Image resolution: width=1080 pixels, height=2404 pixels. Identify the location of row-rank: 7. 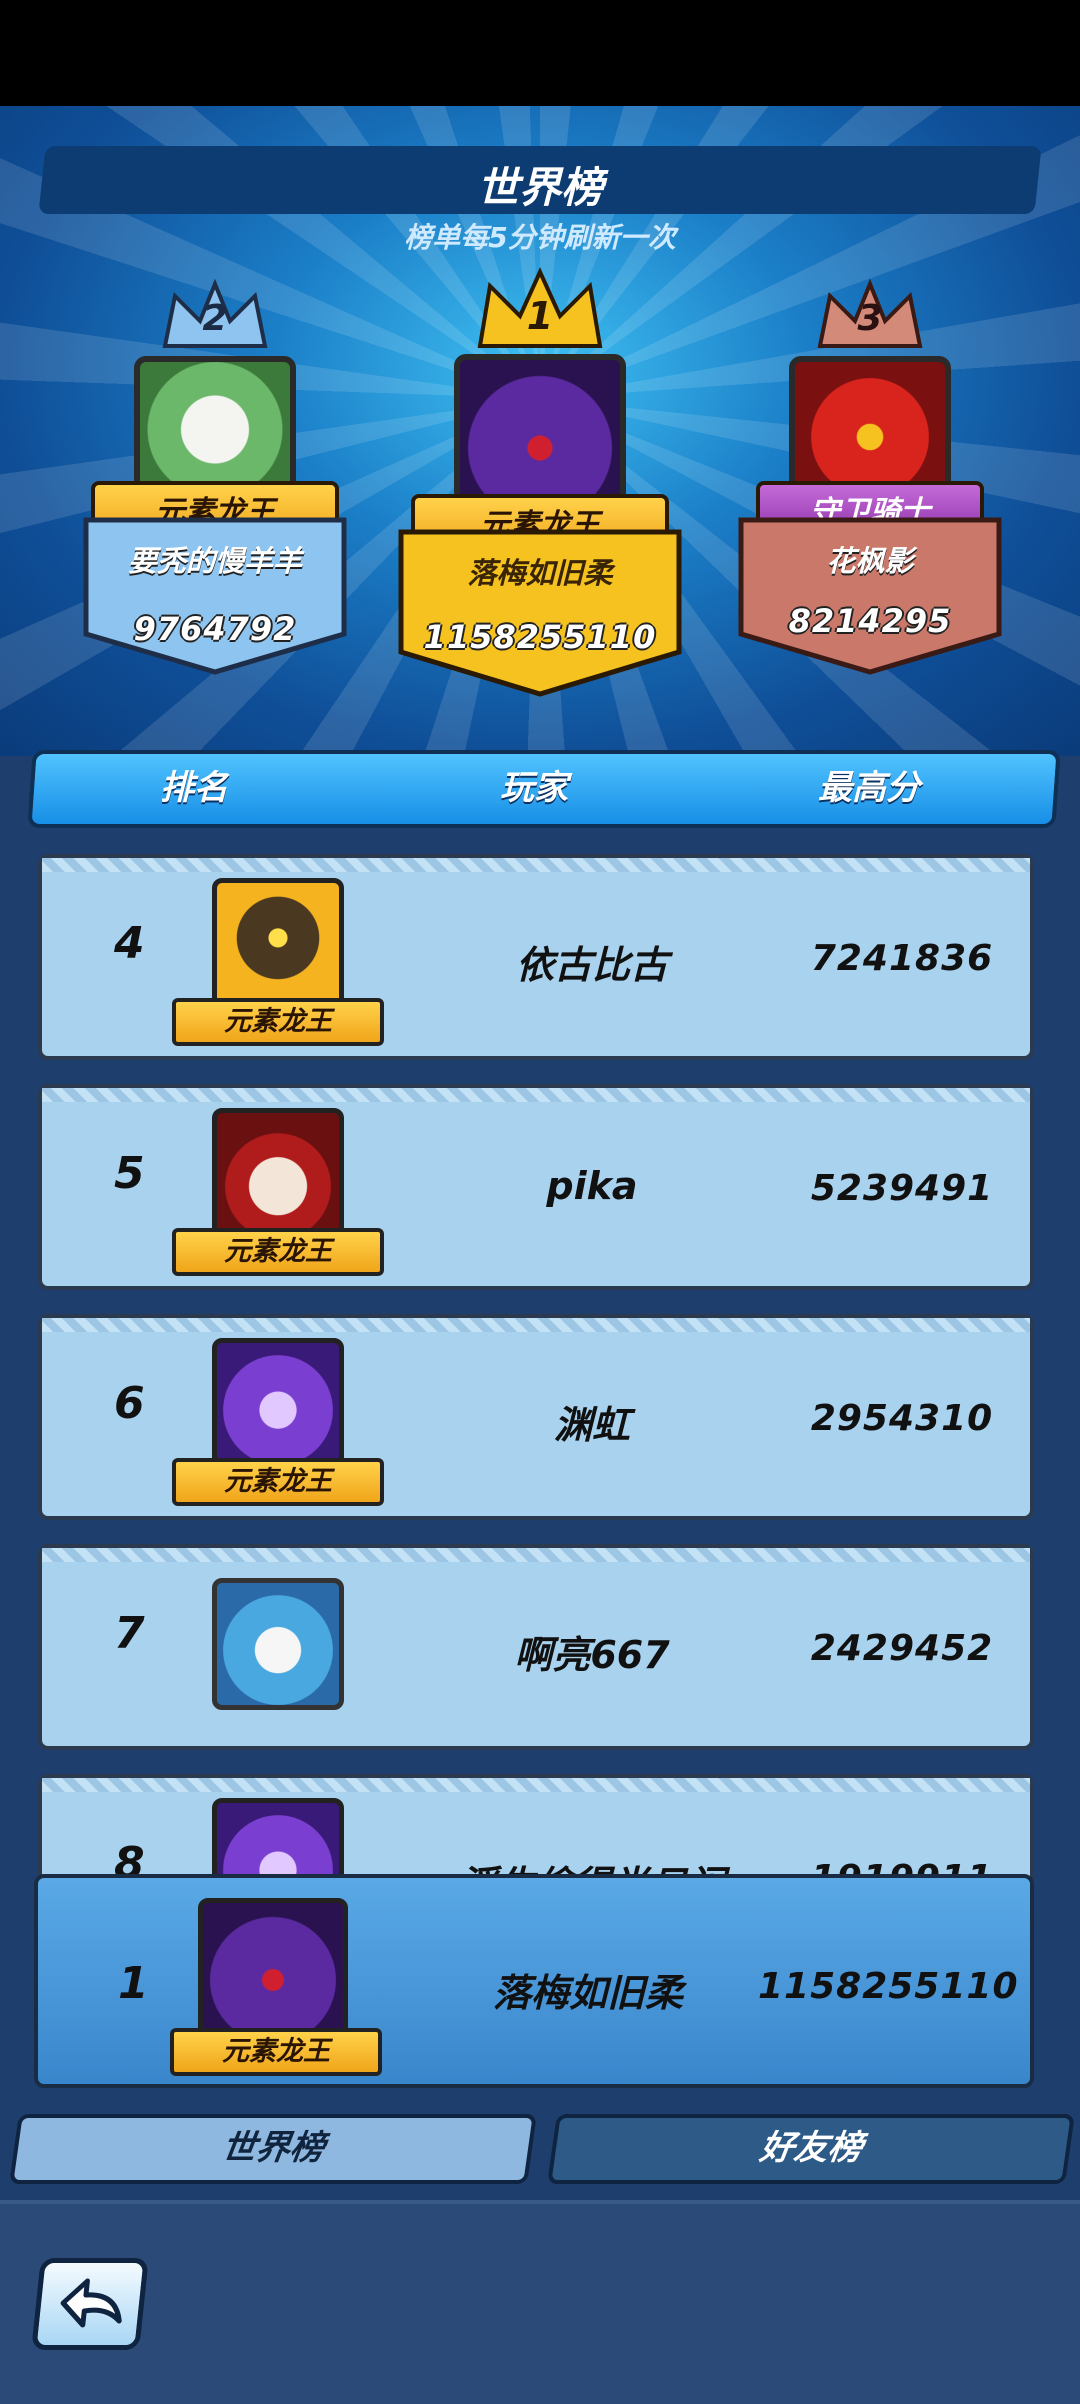
(129, 1633).